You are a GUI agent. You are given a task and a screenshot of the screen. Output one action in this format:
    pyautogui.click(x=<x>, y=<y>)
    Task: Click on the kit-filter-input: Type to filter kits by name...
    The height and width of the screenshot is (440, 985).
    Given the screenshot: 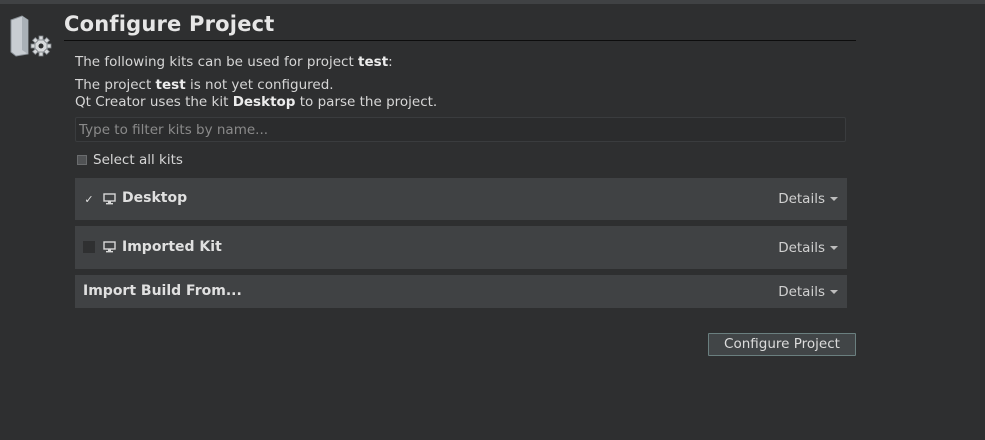 What is the action you would take?
    pyautogui.click(x=460, y=129)
    